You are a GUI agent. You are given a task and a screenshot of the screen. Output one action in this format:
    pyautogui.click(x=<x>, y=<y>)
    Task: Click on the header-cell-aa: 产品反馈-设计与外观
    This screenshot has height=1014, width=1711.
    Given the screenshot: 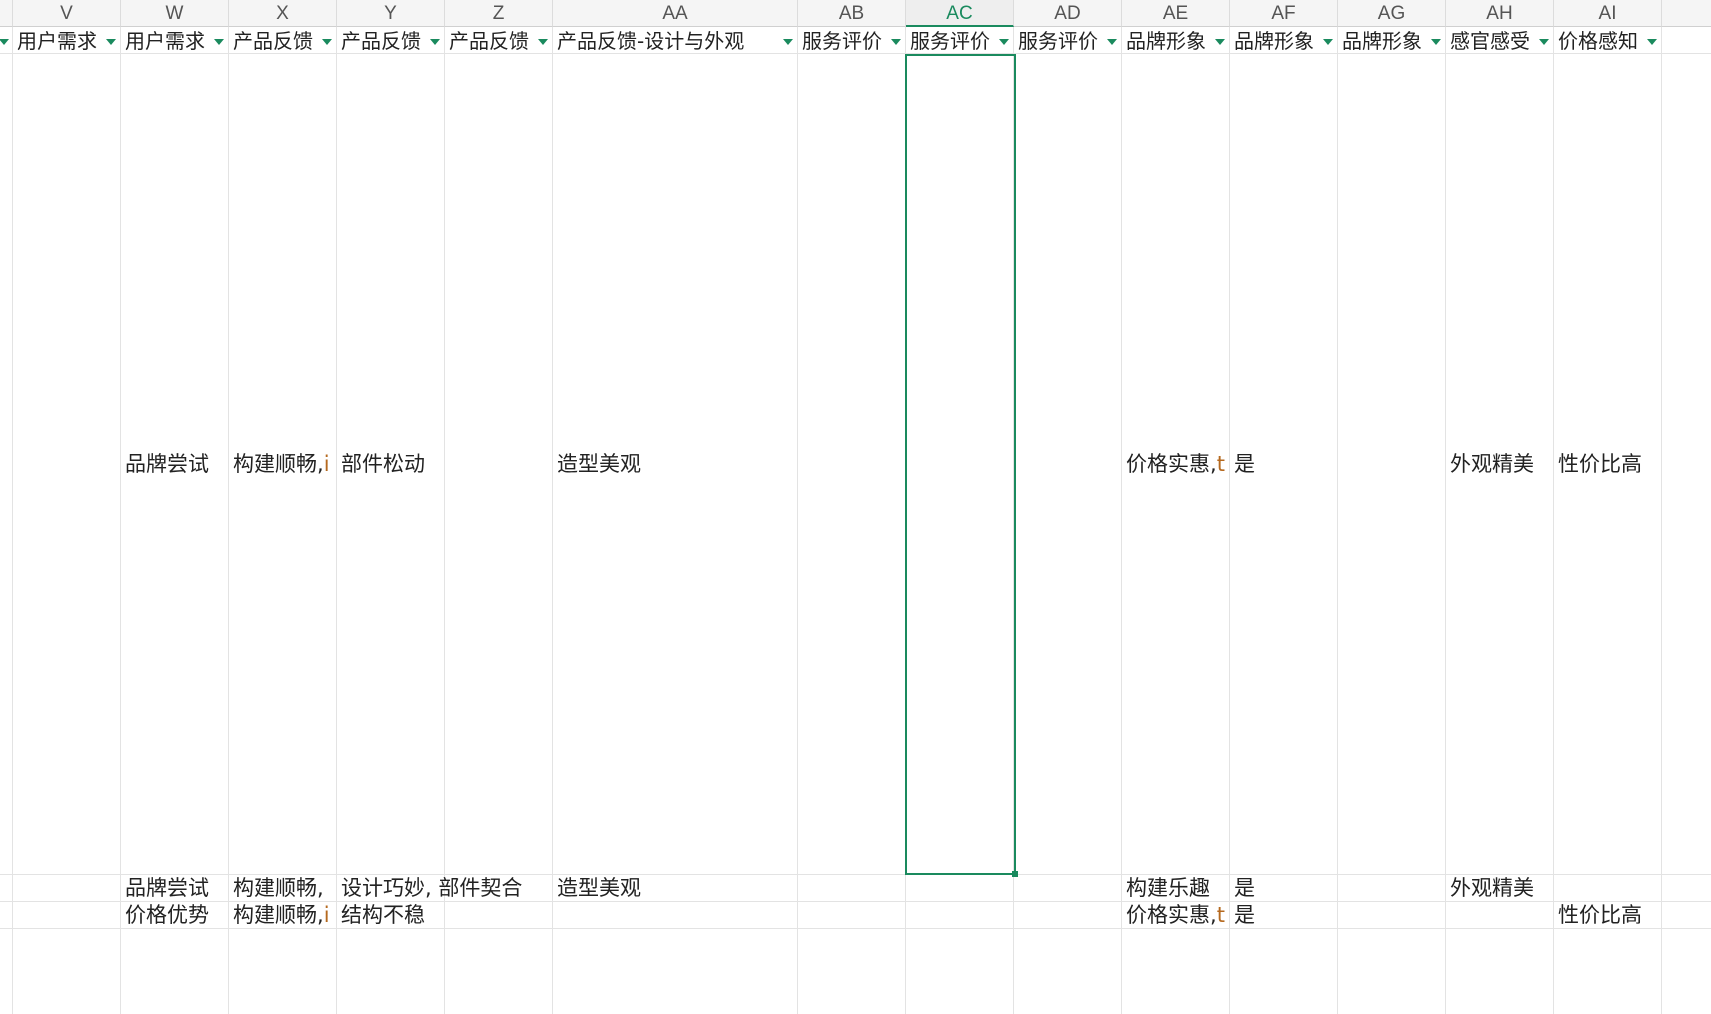 What is the action you would take?
    pyautogui.click(x=675, y=41)
    